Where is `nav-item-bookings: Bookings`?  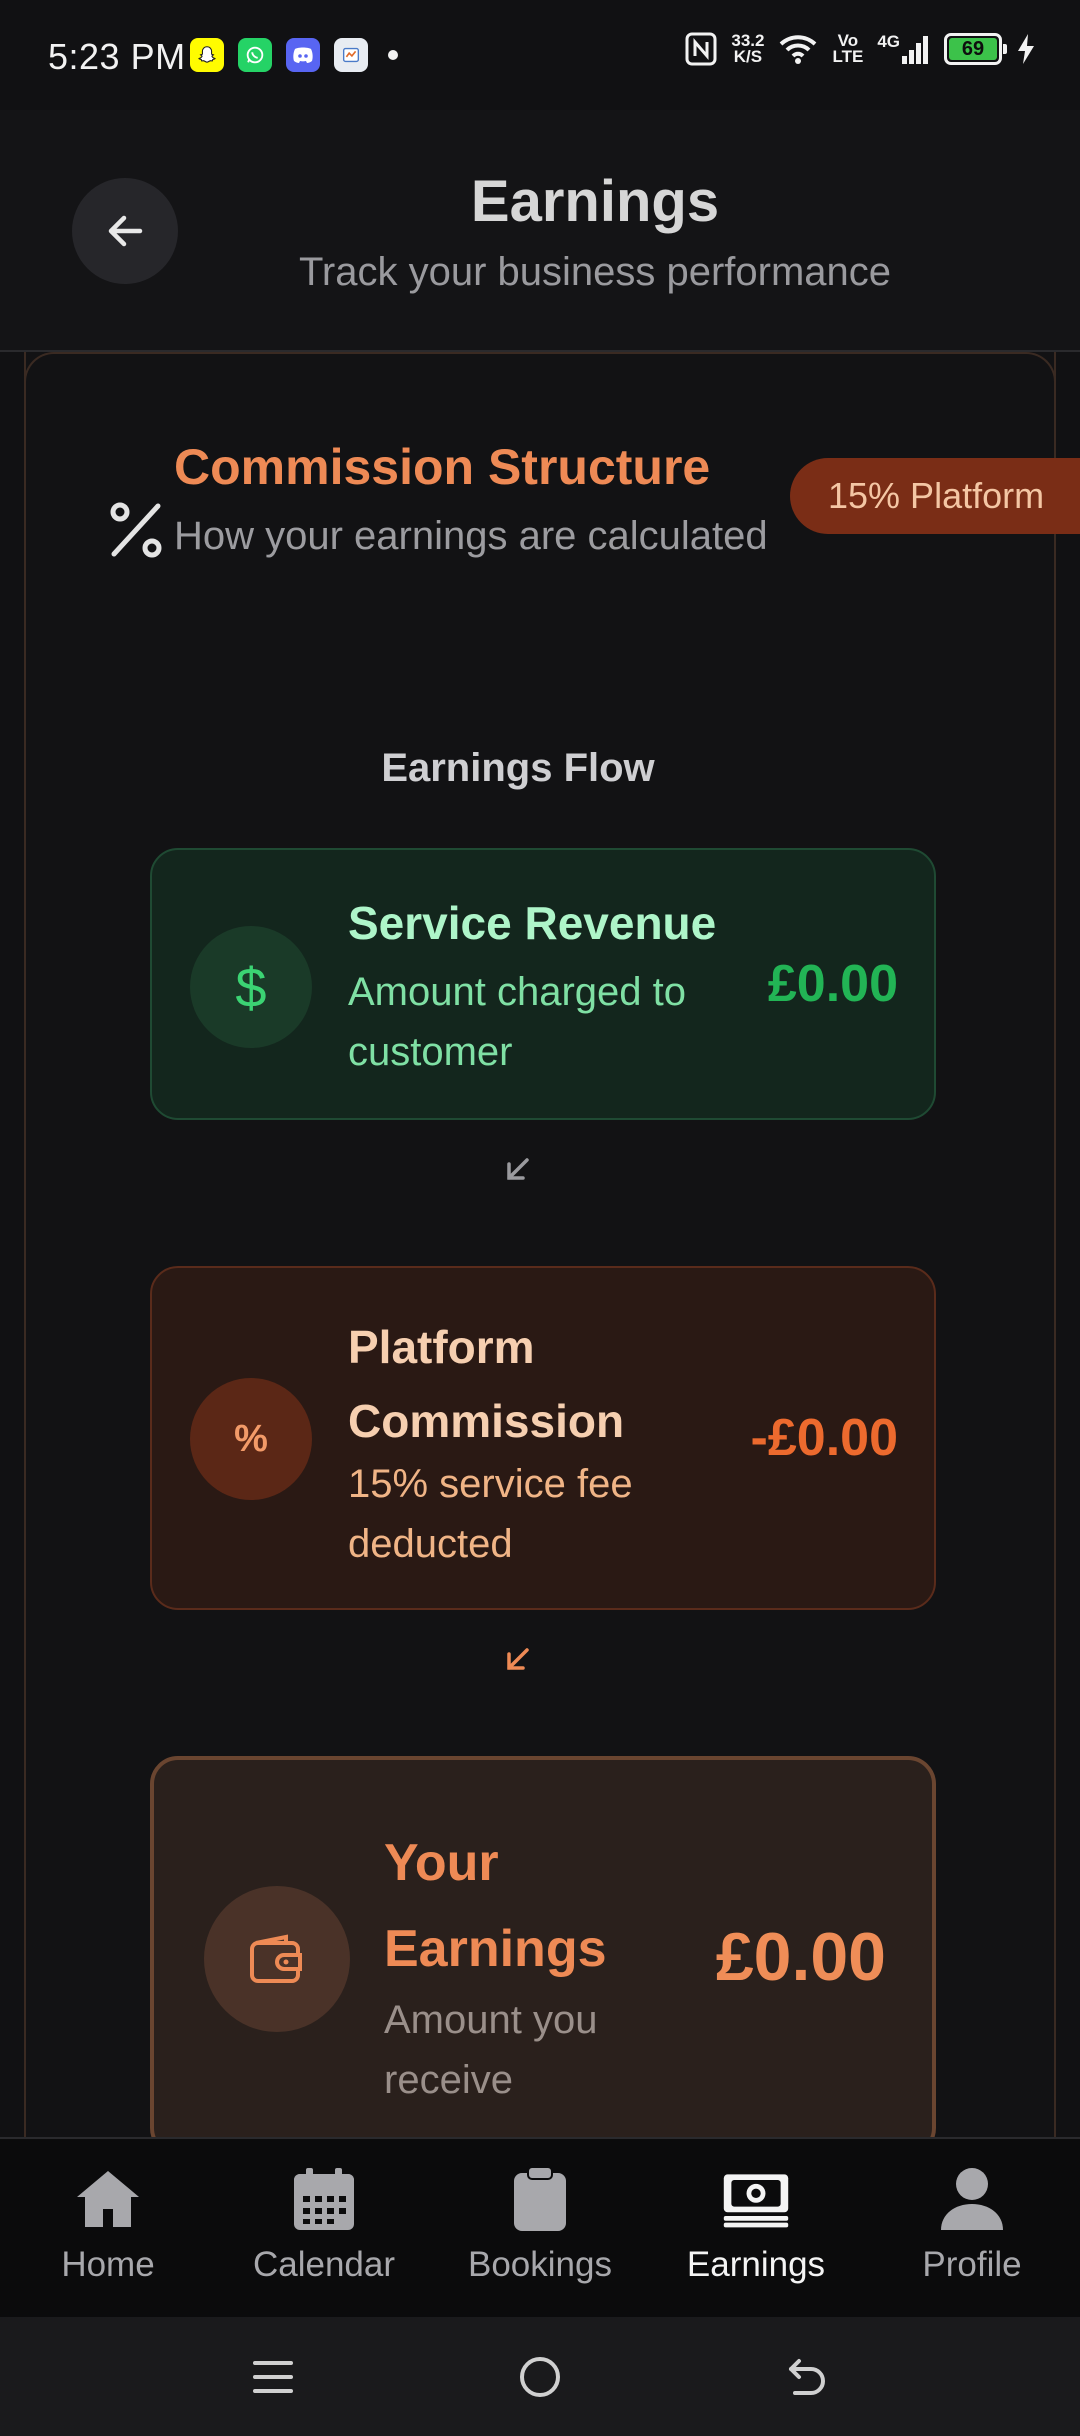
nav-item-bookings: Bookings is located at coordinates (540, 2228).